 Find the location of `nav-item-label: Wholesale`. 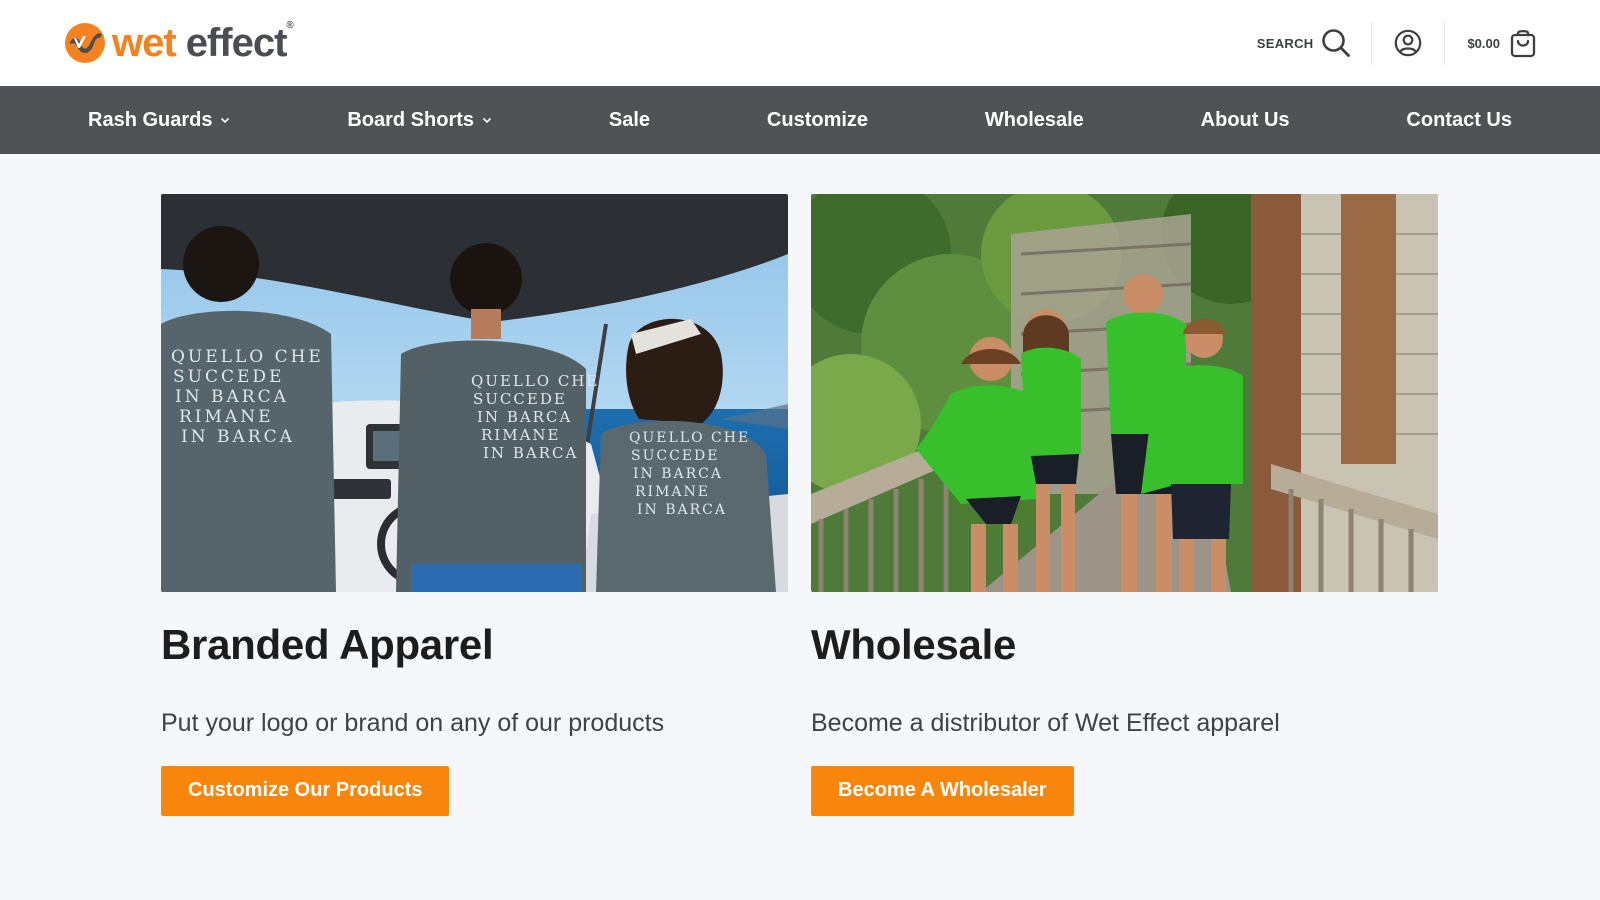

nav-item-label: Wholesale is located at coordinates (1034, 119).